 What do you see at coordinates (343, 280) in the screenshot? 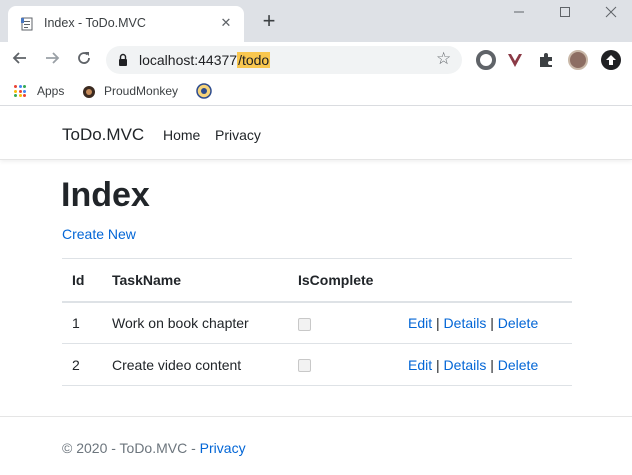
I see `header-iscomplete: IsComplete` at bounding box center [343, 280].